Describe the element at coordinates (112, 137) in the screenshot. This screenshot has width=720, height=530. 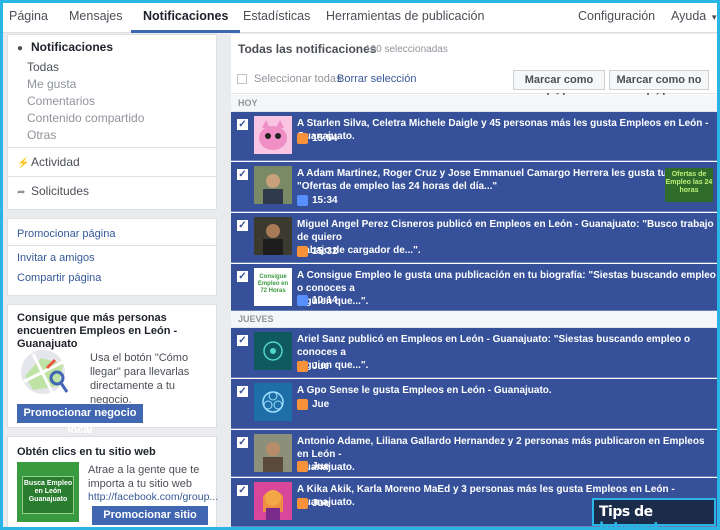
I see `filter-otras: Otras` at that location.